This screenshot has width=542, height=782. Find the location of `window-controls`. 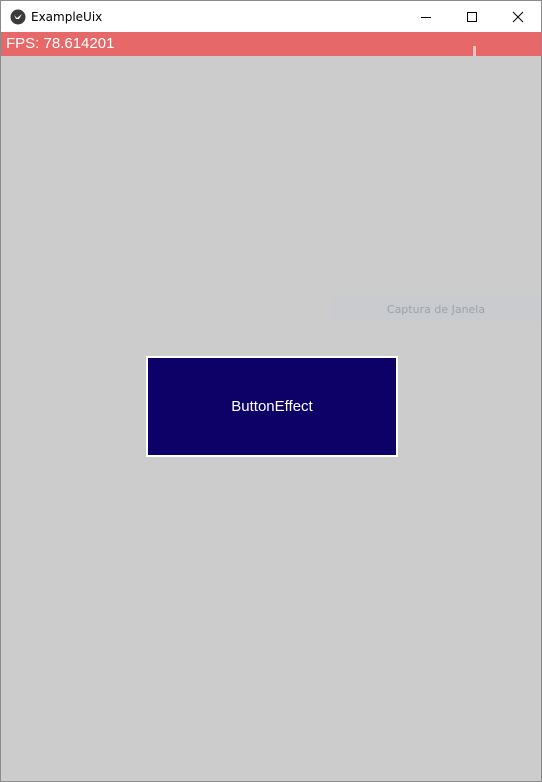

window-controls is located at coordinates (472, 16).